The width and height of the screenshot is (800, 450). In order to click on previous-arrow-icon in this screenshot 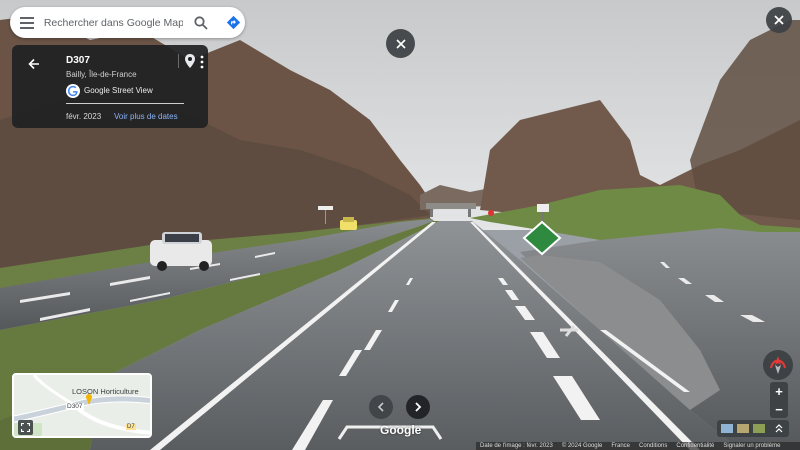, I will do `click(381, 407)`.